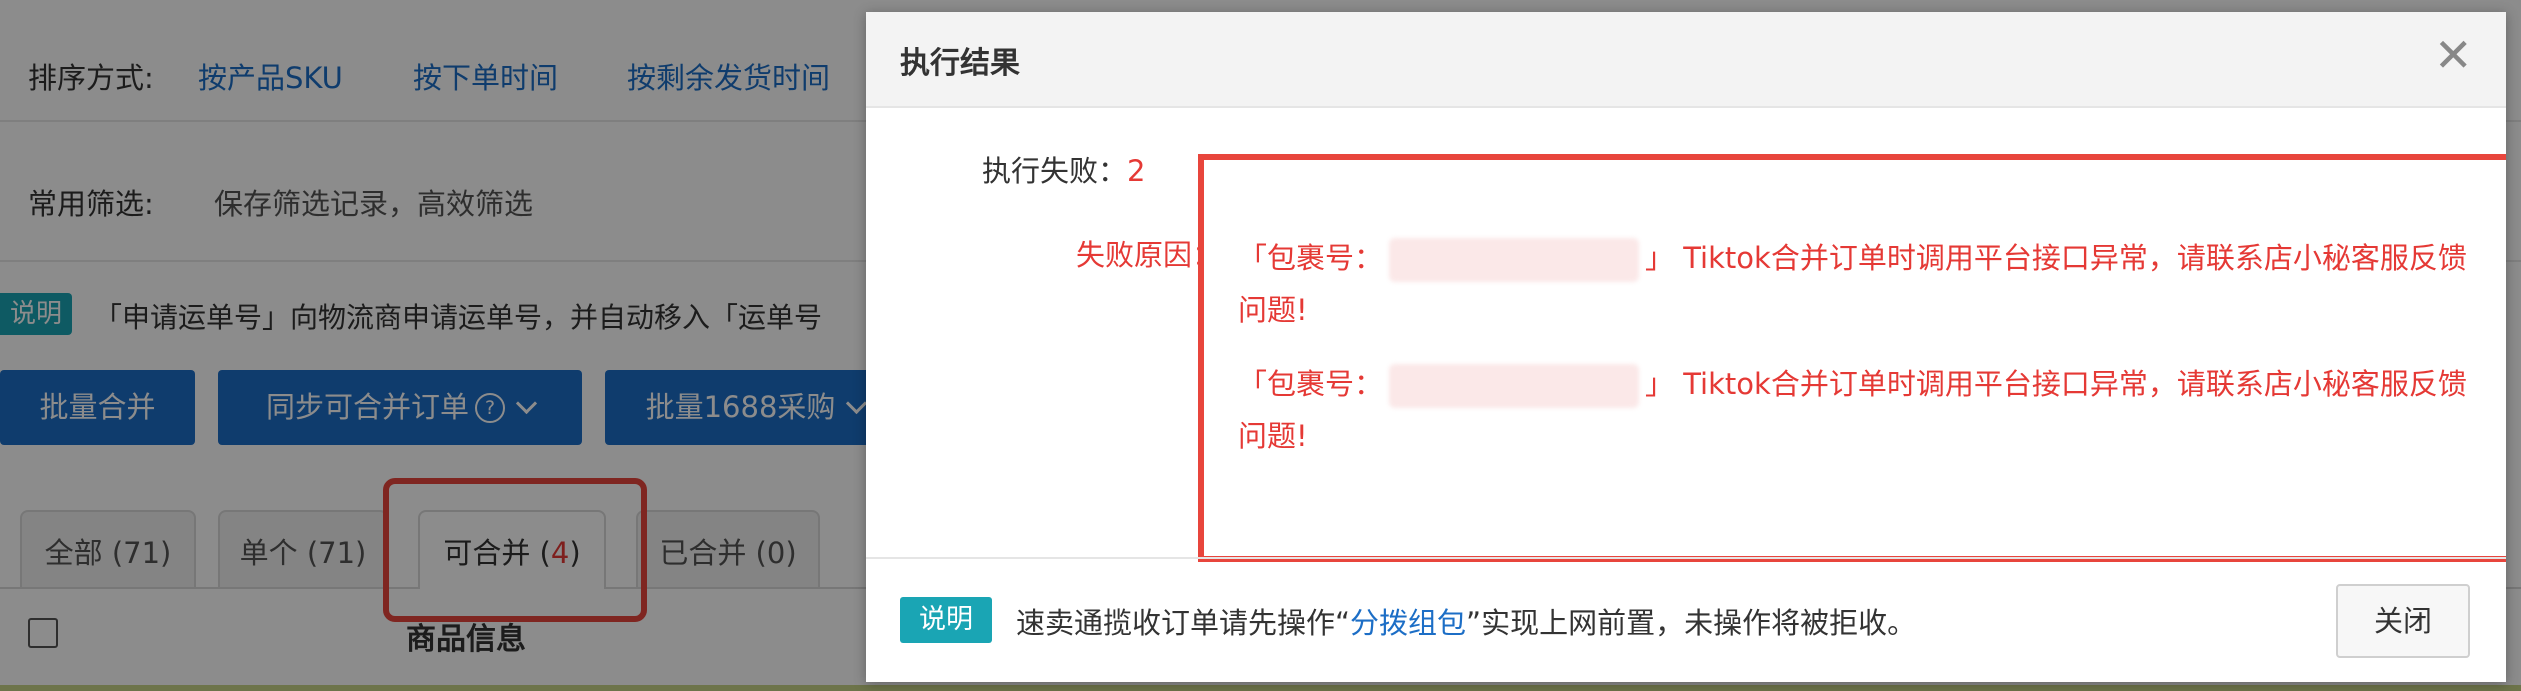 The height and width of the screenshot is (691, 2521). I want to click on fail-label: 执行失败：, so click(1055, 171).